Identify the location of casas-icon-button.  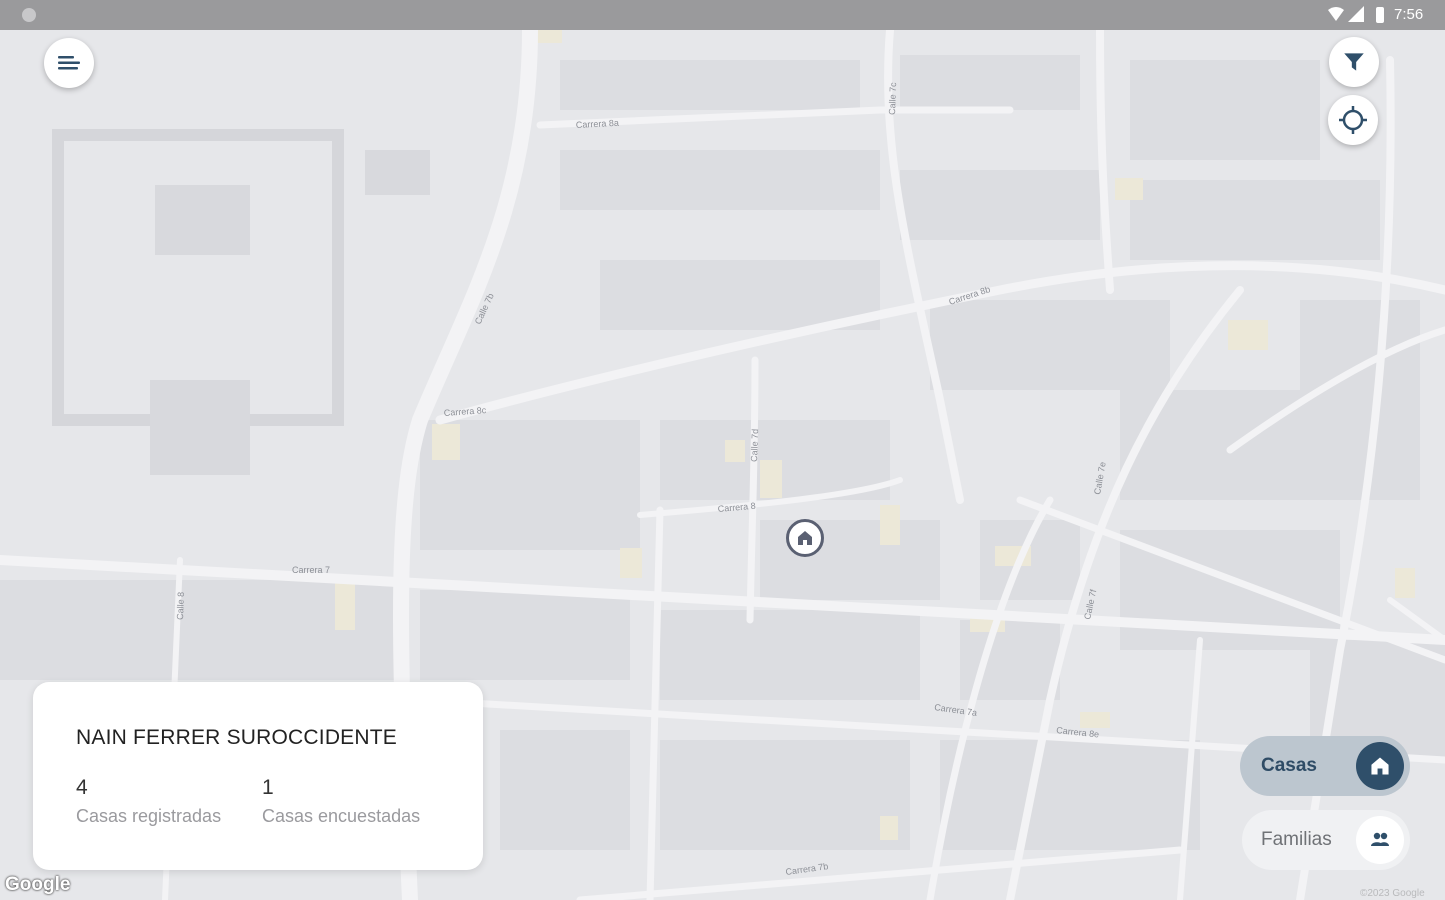
(1380, 766).